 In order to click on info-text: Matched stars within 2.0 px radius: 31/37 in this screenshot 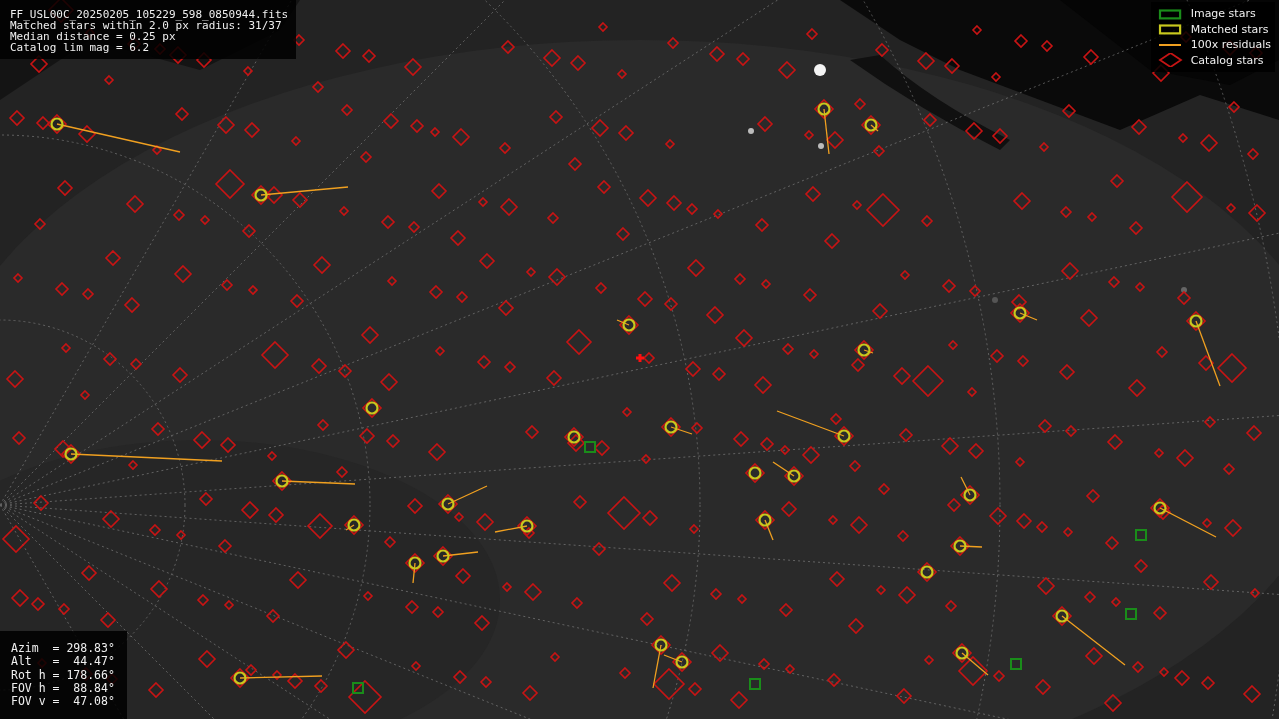, I will do `click(146, 25)`.